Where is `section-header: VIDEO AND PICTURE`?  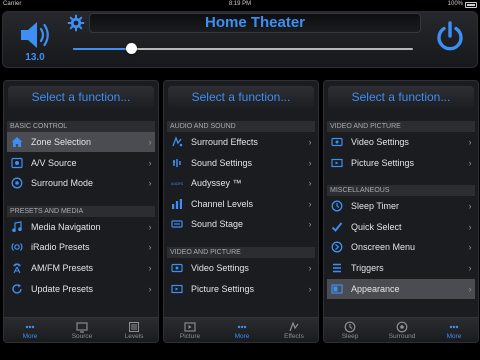
section-header: VIDEO AND PICTURE is located at coordinates (241, 252).